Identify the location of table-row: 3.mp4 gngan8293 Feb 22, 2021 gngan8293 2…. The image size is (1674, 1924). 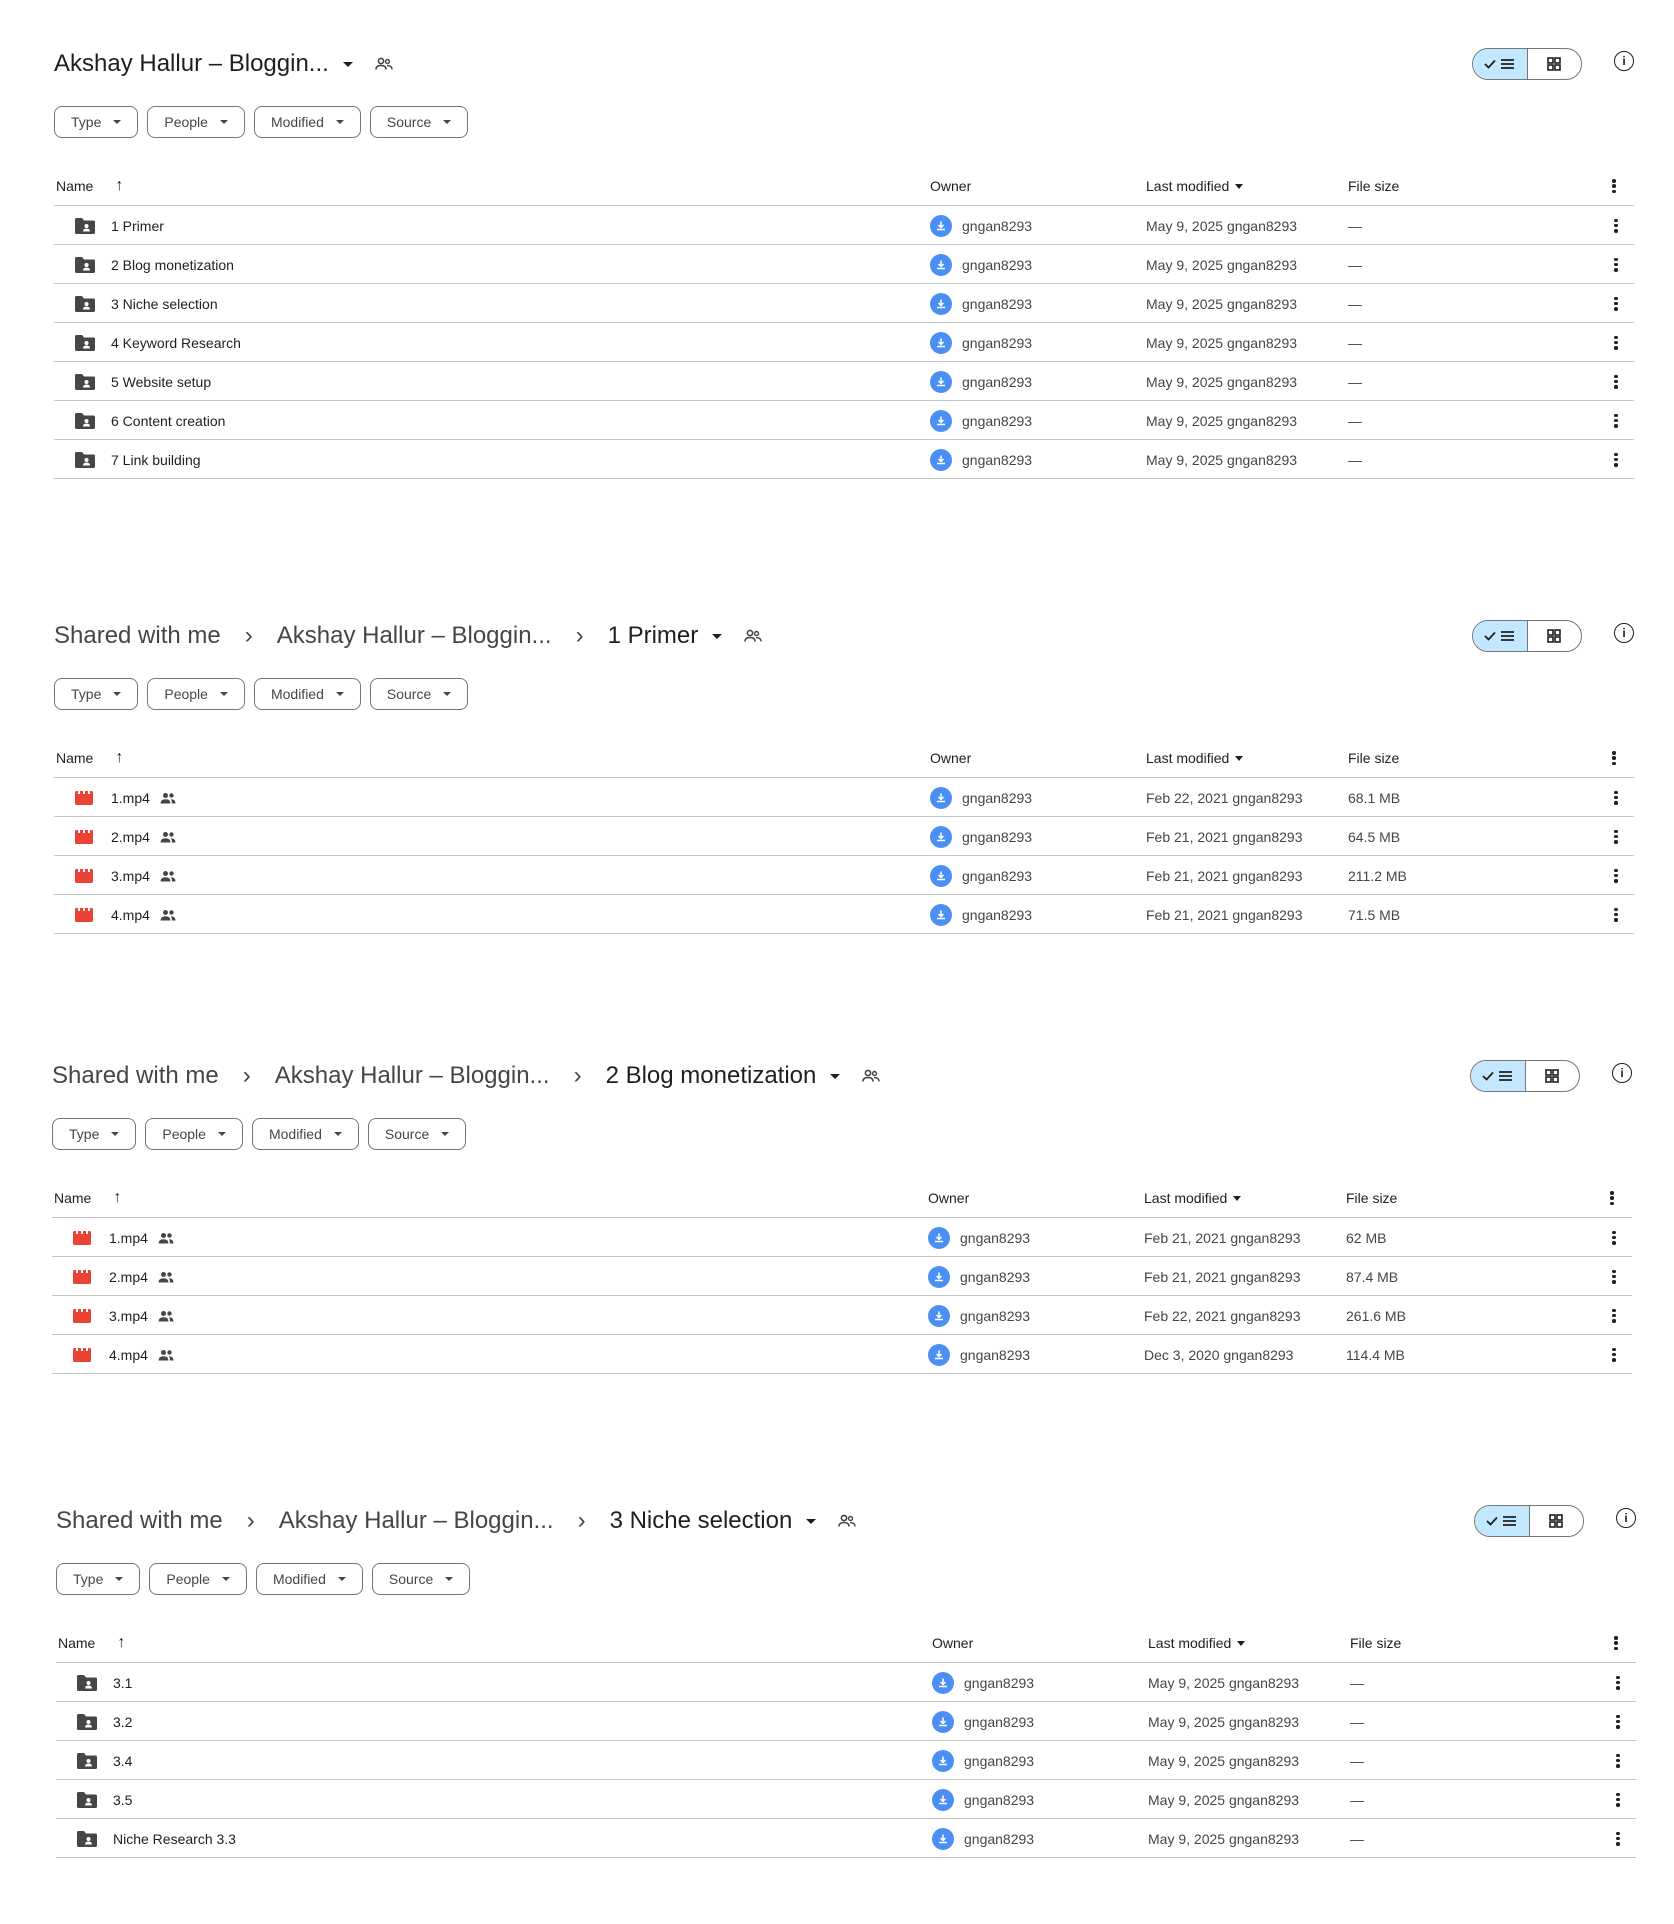
(842, 1315).